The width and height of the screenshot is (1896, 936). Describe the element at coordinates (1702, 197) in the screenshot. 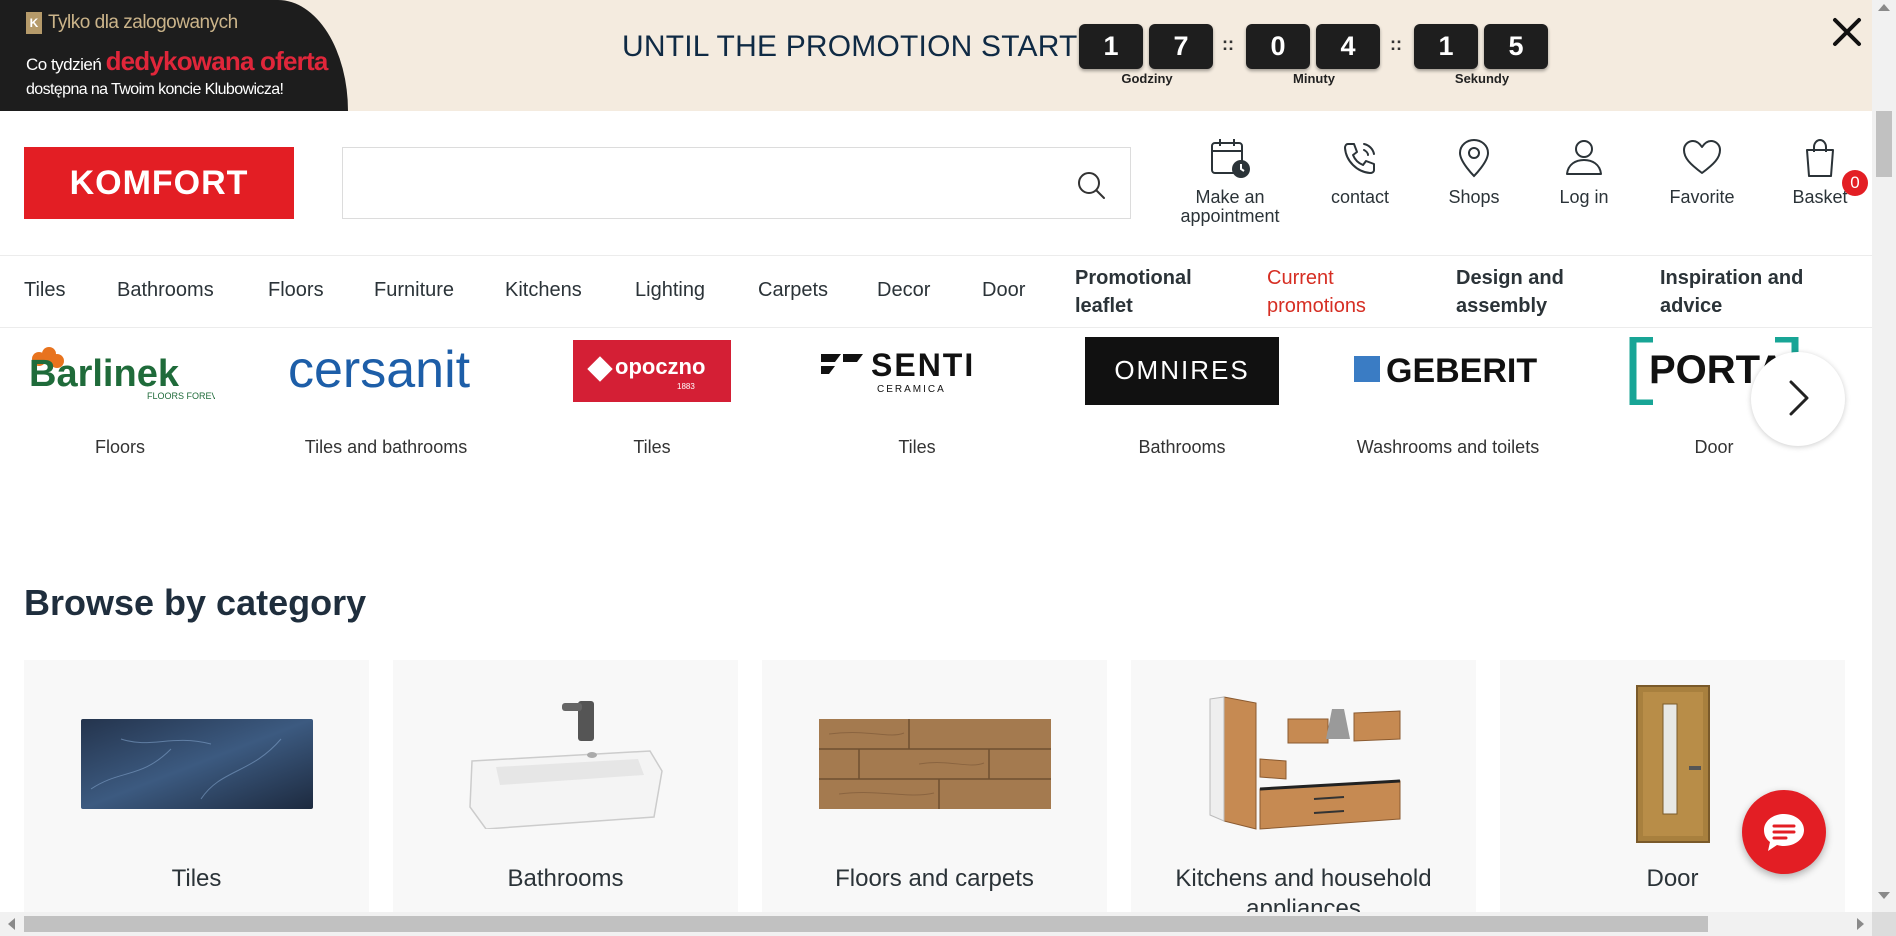

I see `favorite-label: Favorite` at that location.